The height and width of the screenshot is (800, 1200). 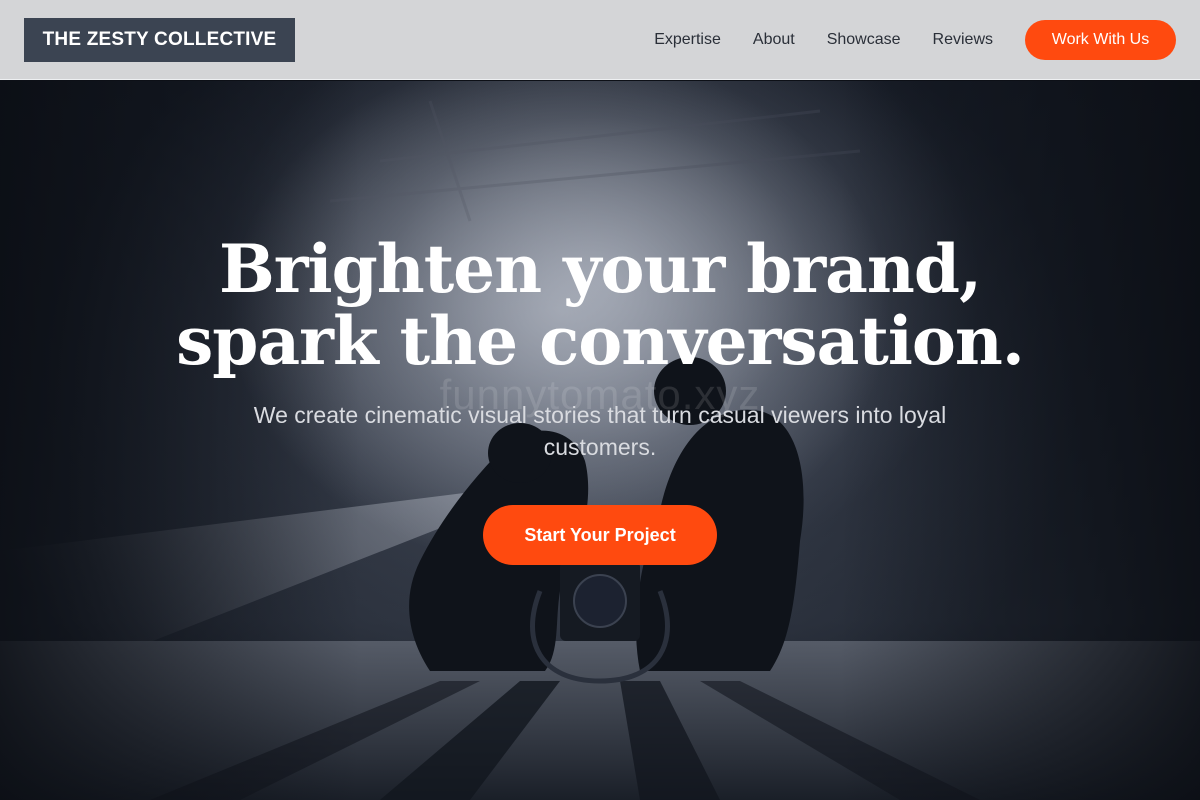 What do you see at coordinates (600, 269) in the screenshot?
I see `hero-headline-line1: Brighten your brand,` at bounding box center [600, 269].